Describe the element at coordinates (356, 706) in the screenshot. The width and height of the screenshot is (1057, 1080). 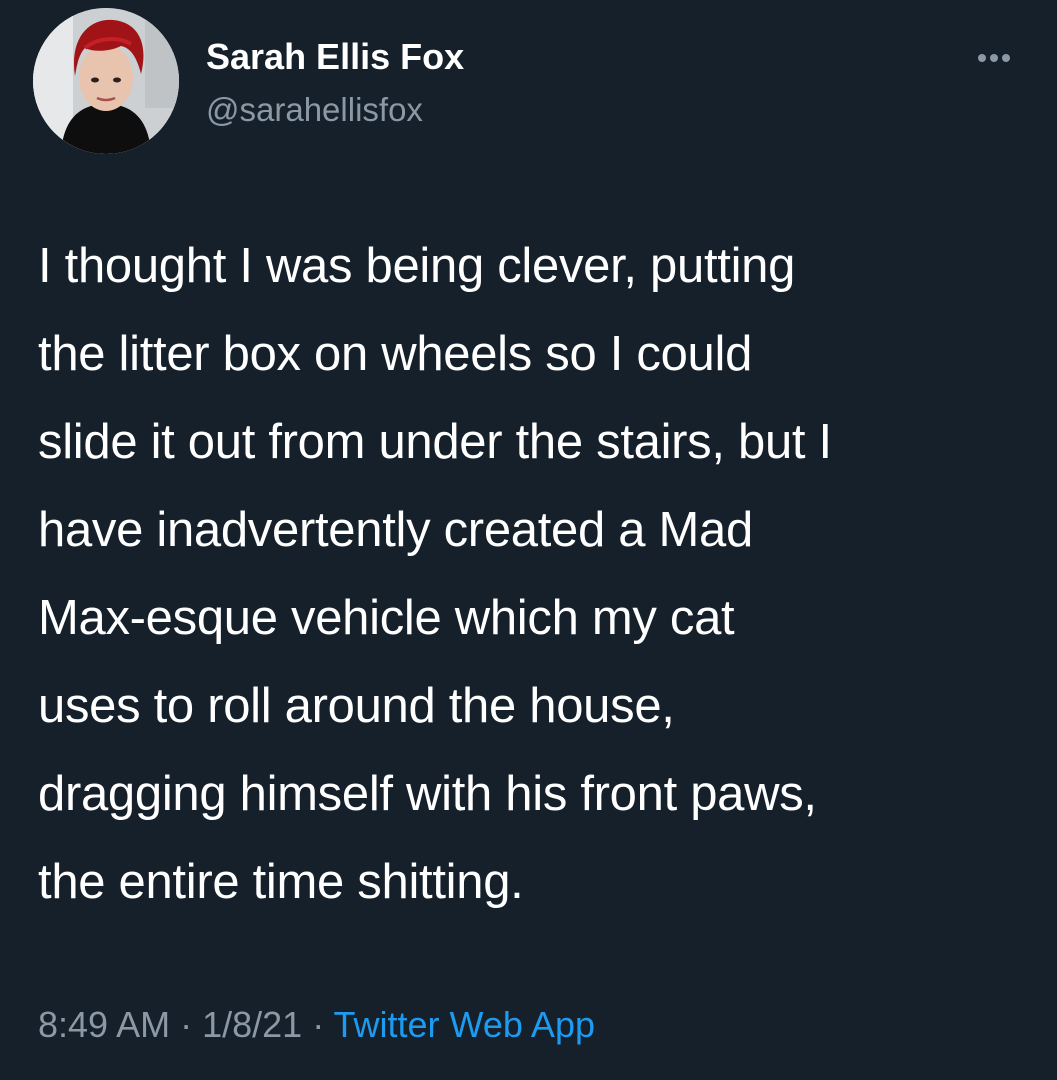
I see `tweet-text-line: uses to roll around the house,` at that location.